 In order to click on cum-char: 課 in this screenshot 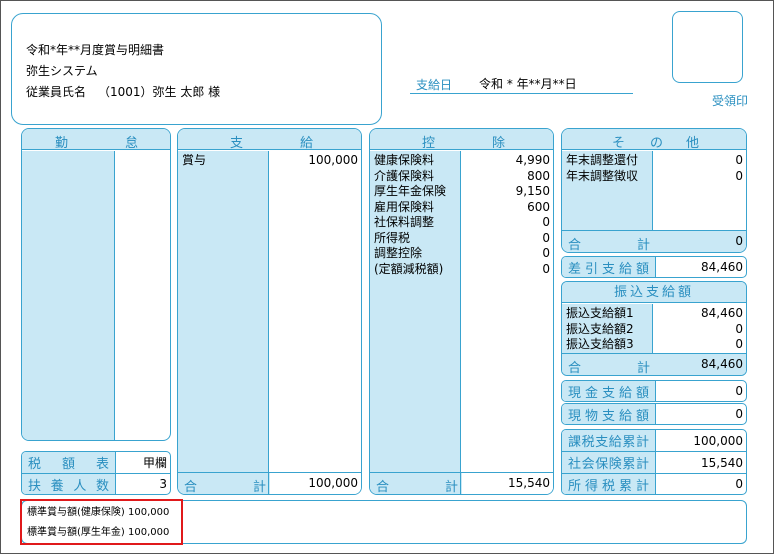, I will do `click(575, 442)`.